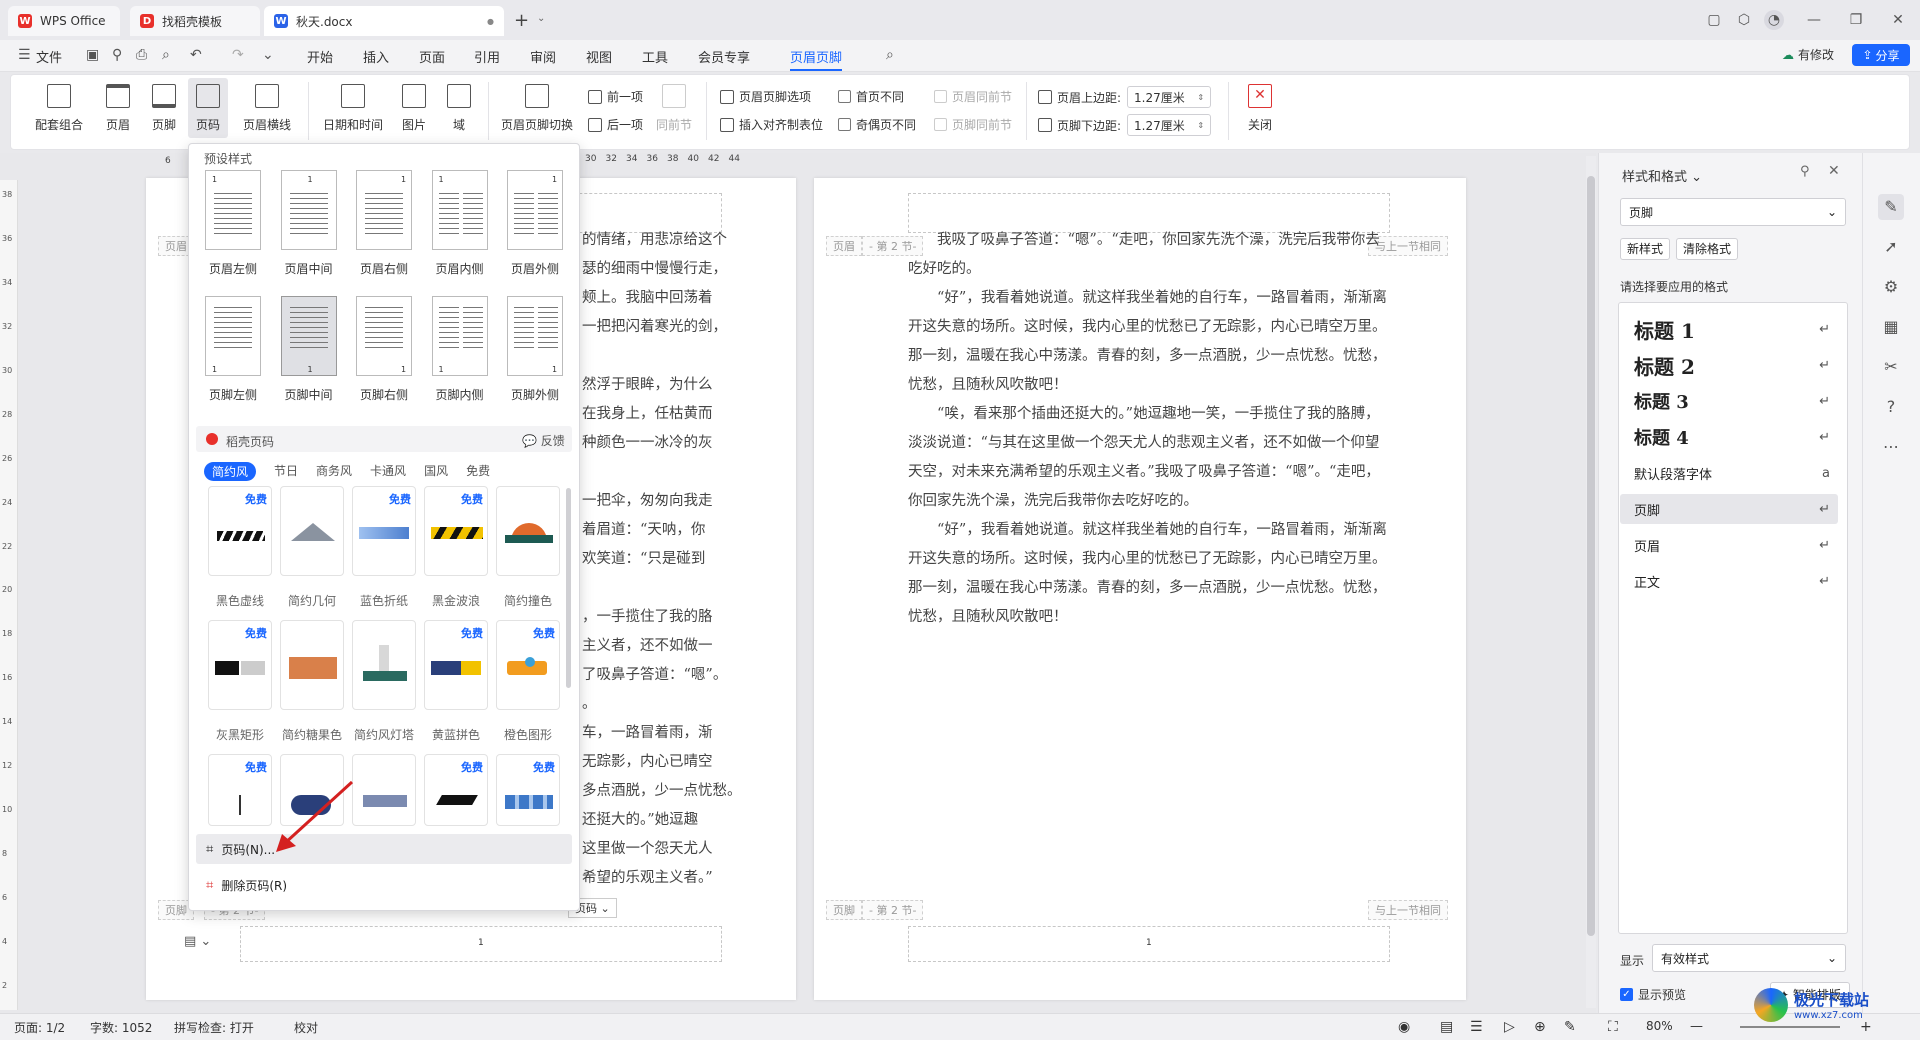 Image resolution: width=1920 pixels, height=1040 pixels. I want to click on date-time-button: 日期和时间, so click(353, 105).